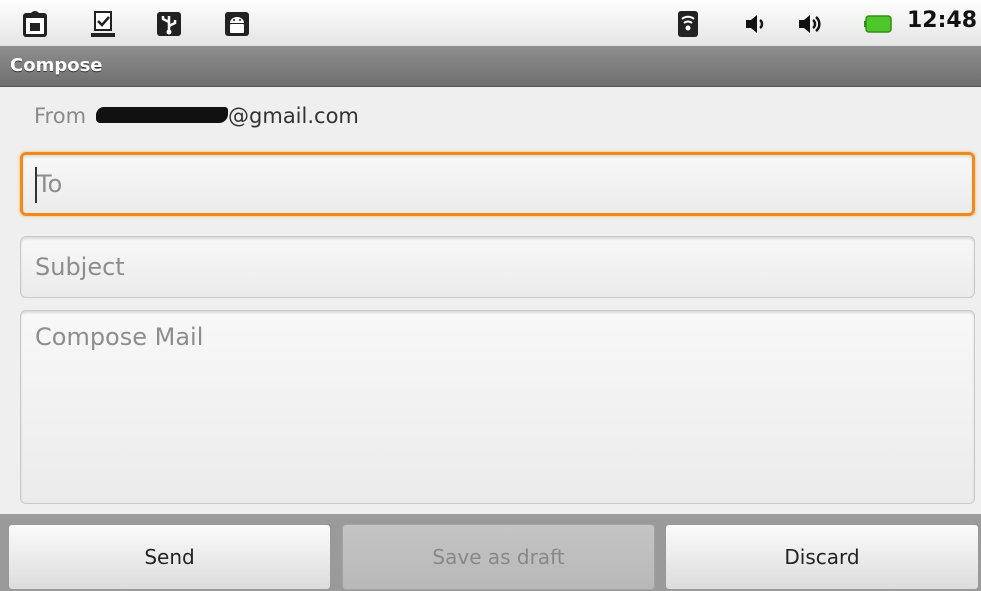 Image resolution: width=981 pixels, height=591 pixels. What do you see at coordinates (169, 557) in the screenshot?
I see `send-button: Send` at bounding box center [169, 557].